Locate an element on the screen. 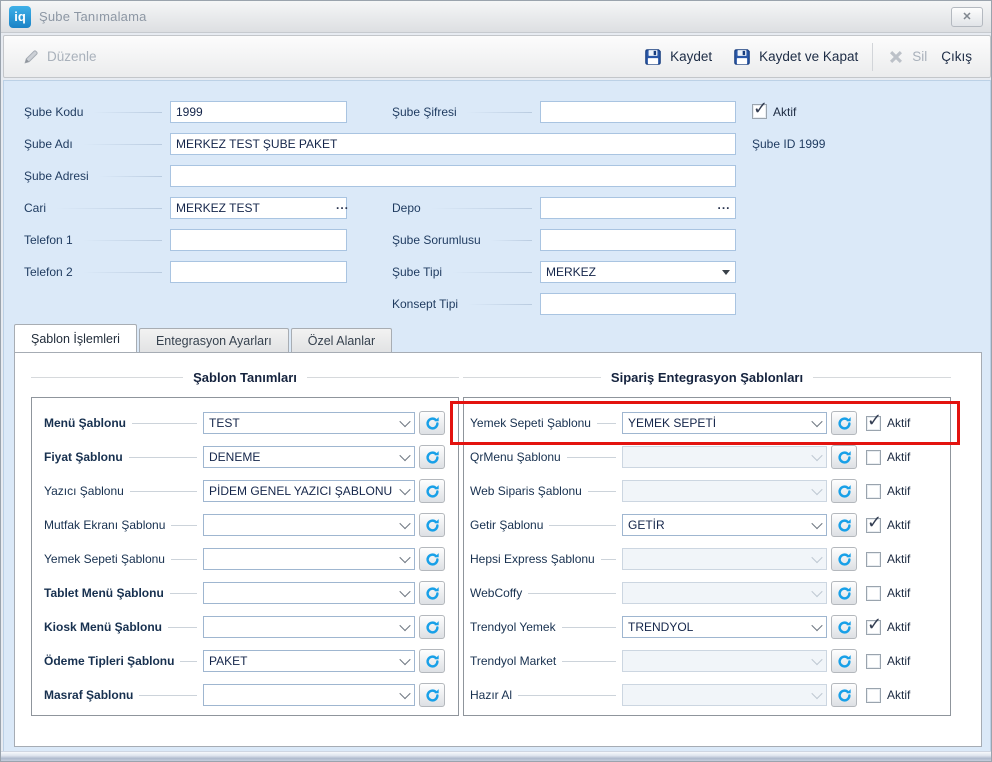 The image size is (992, 762). duzenle-button: Düzenle is located at coordinates (59, 57).